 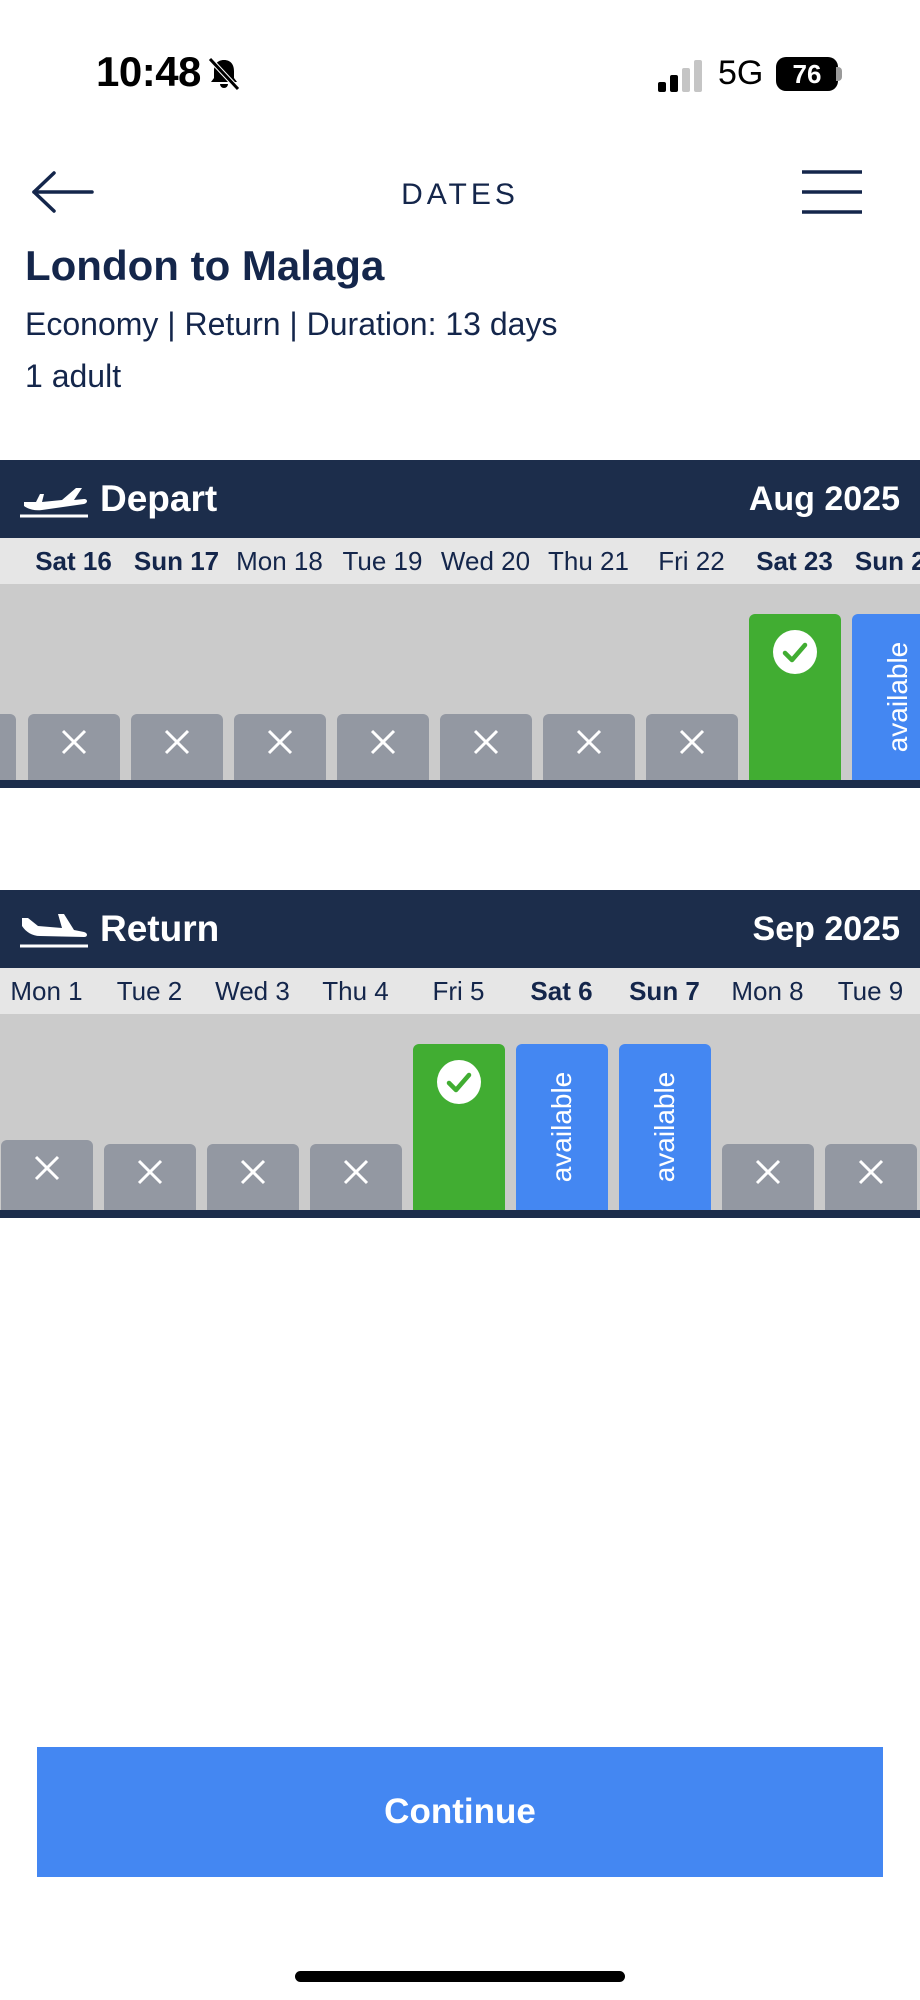 What do you see at coordinates (664, 991) in the screenshot?
I see `return-day-label: Sun 7` at bounding box center [664, 991].